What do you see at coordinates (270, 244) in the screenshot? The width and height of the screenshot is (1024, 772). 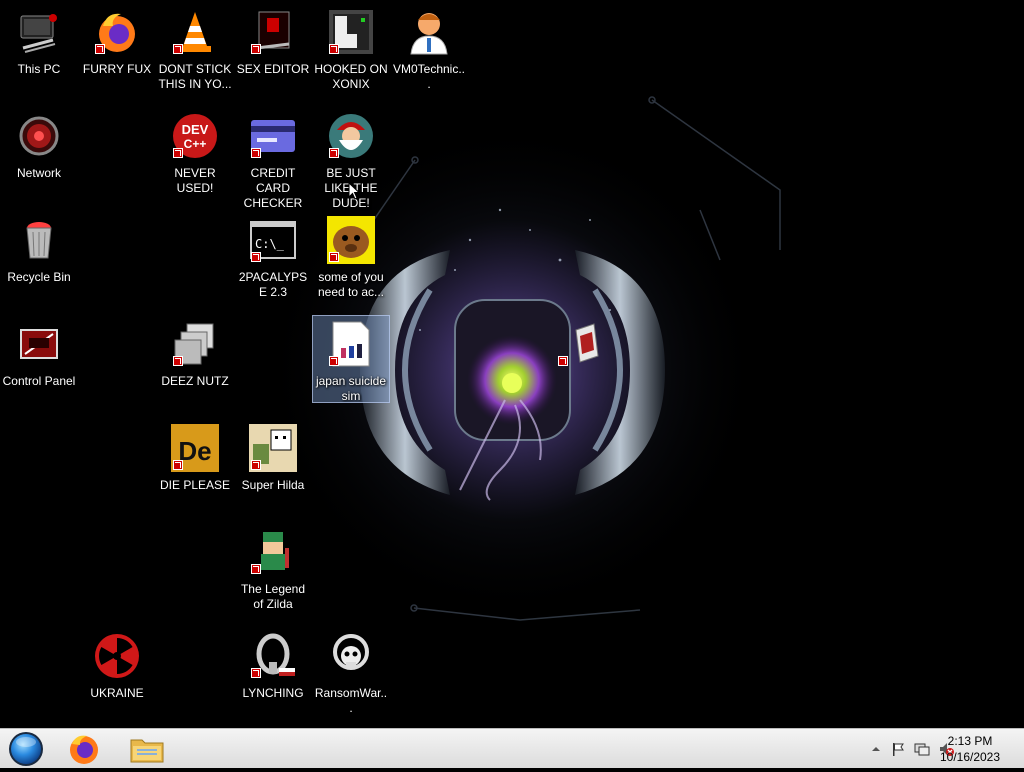 I see `svg-text: C:\_` at bounding box center [270, 244].